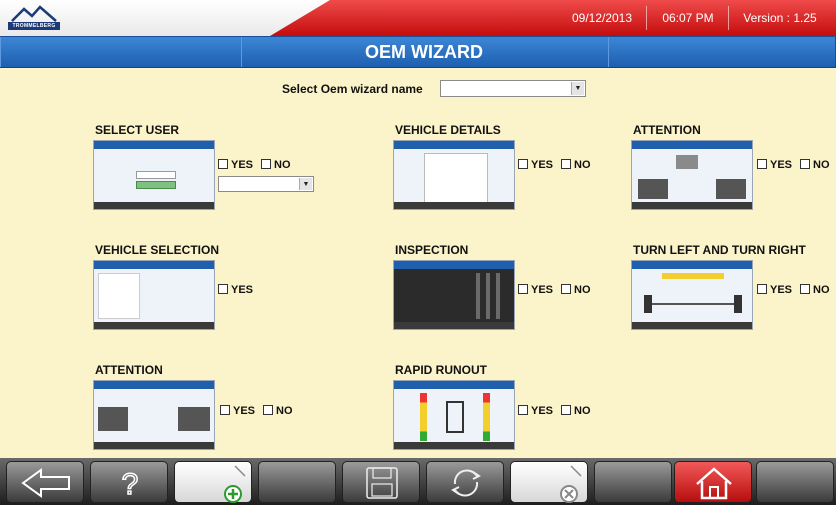 The height and width of the screenshot is (505, 836). Describe the element at coordinates (558, 290) in the screenshot. I see `inspection-options: YES NO` at that location.